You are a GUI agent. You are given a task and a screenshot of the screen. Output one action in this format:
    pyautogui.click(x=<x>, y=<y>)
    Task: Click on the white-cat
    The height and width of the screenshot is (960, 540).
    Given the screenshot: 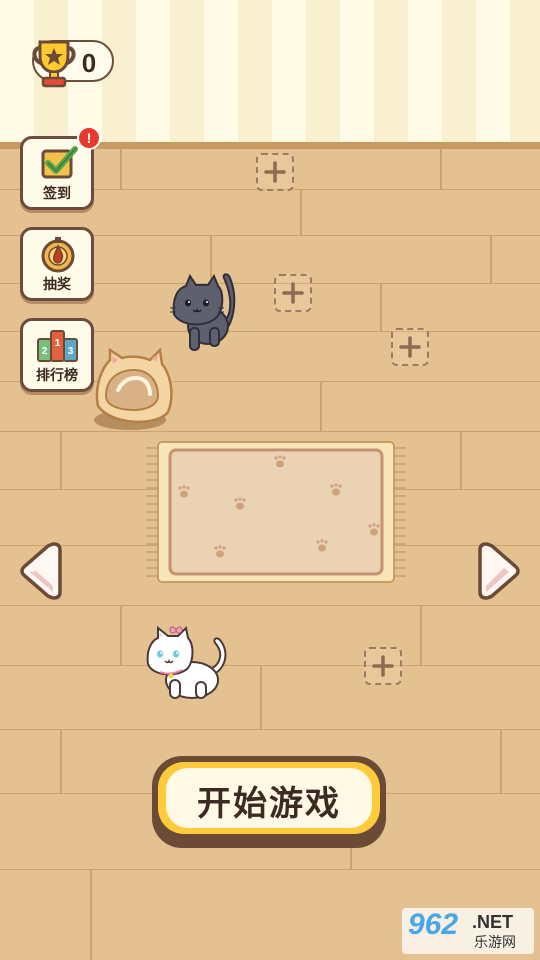 What is the action you would take?
    pyautogui.click(x=186, y=664)
    